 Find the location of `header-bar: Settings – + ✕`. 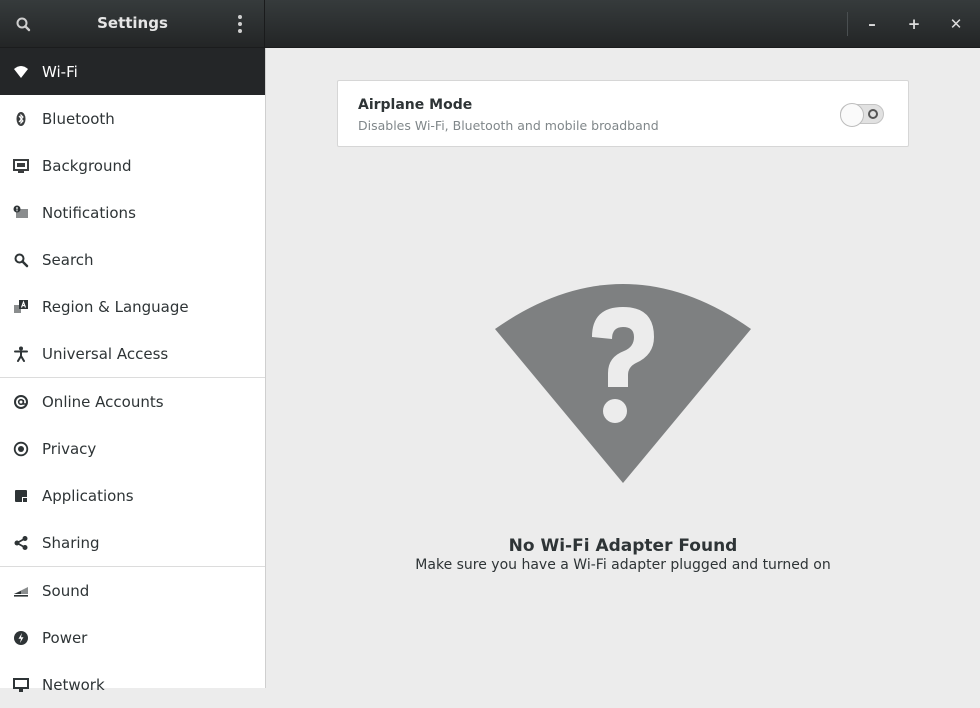

header-bar: Settings – + ✕ is located at coordinates (490, 24).